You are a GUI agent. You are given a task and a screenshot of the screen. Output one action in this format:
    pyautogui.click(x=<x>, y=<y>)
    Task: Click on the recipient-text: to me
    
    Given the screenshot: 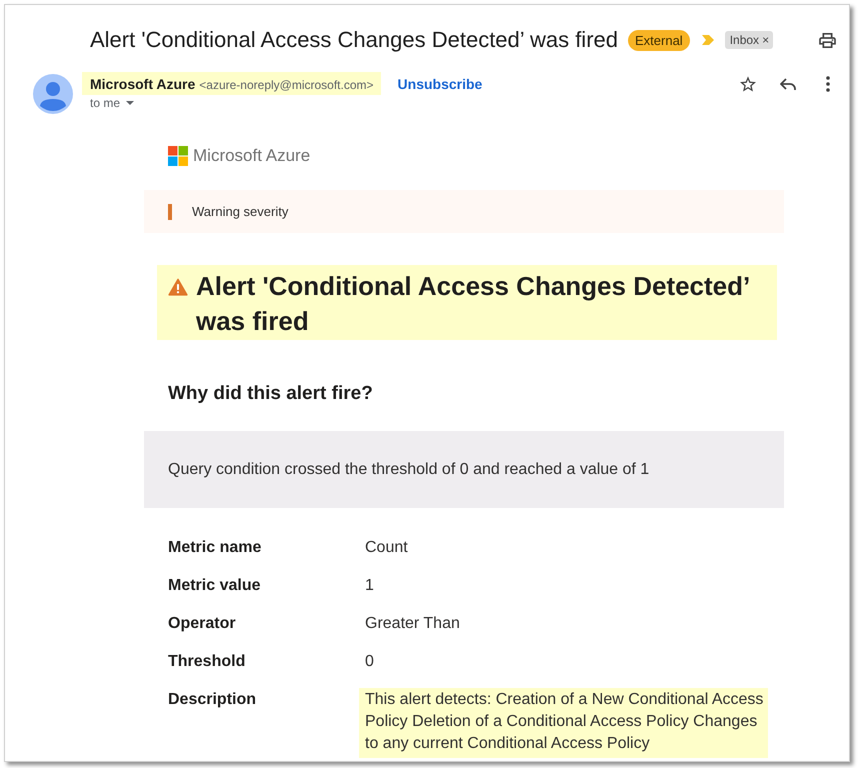 What is the action you would take?
    pyautogui.click(x=105, y=103)
    